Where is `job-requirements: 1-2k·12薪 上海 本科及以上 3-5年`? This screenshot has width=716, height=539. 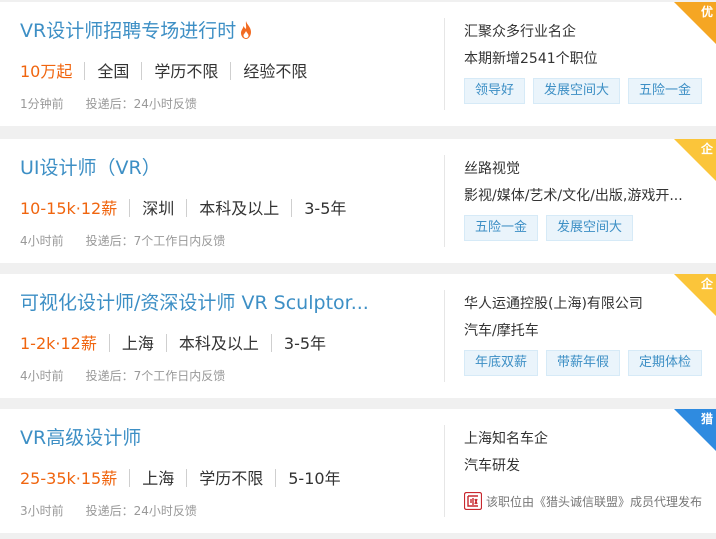 job-requirements: 1-2k·12薪 上海 本科及以上 3-5年 is located at coordinates (173, 344).